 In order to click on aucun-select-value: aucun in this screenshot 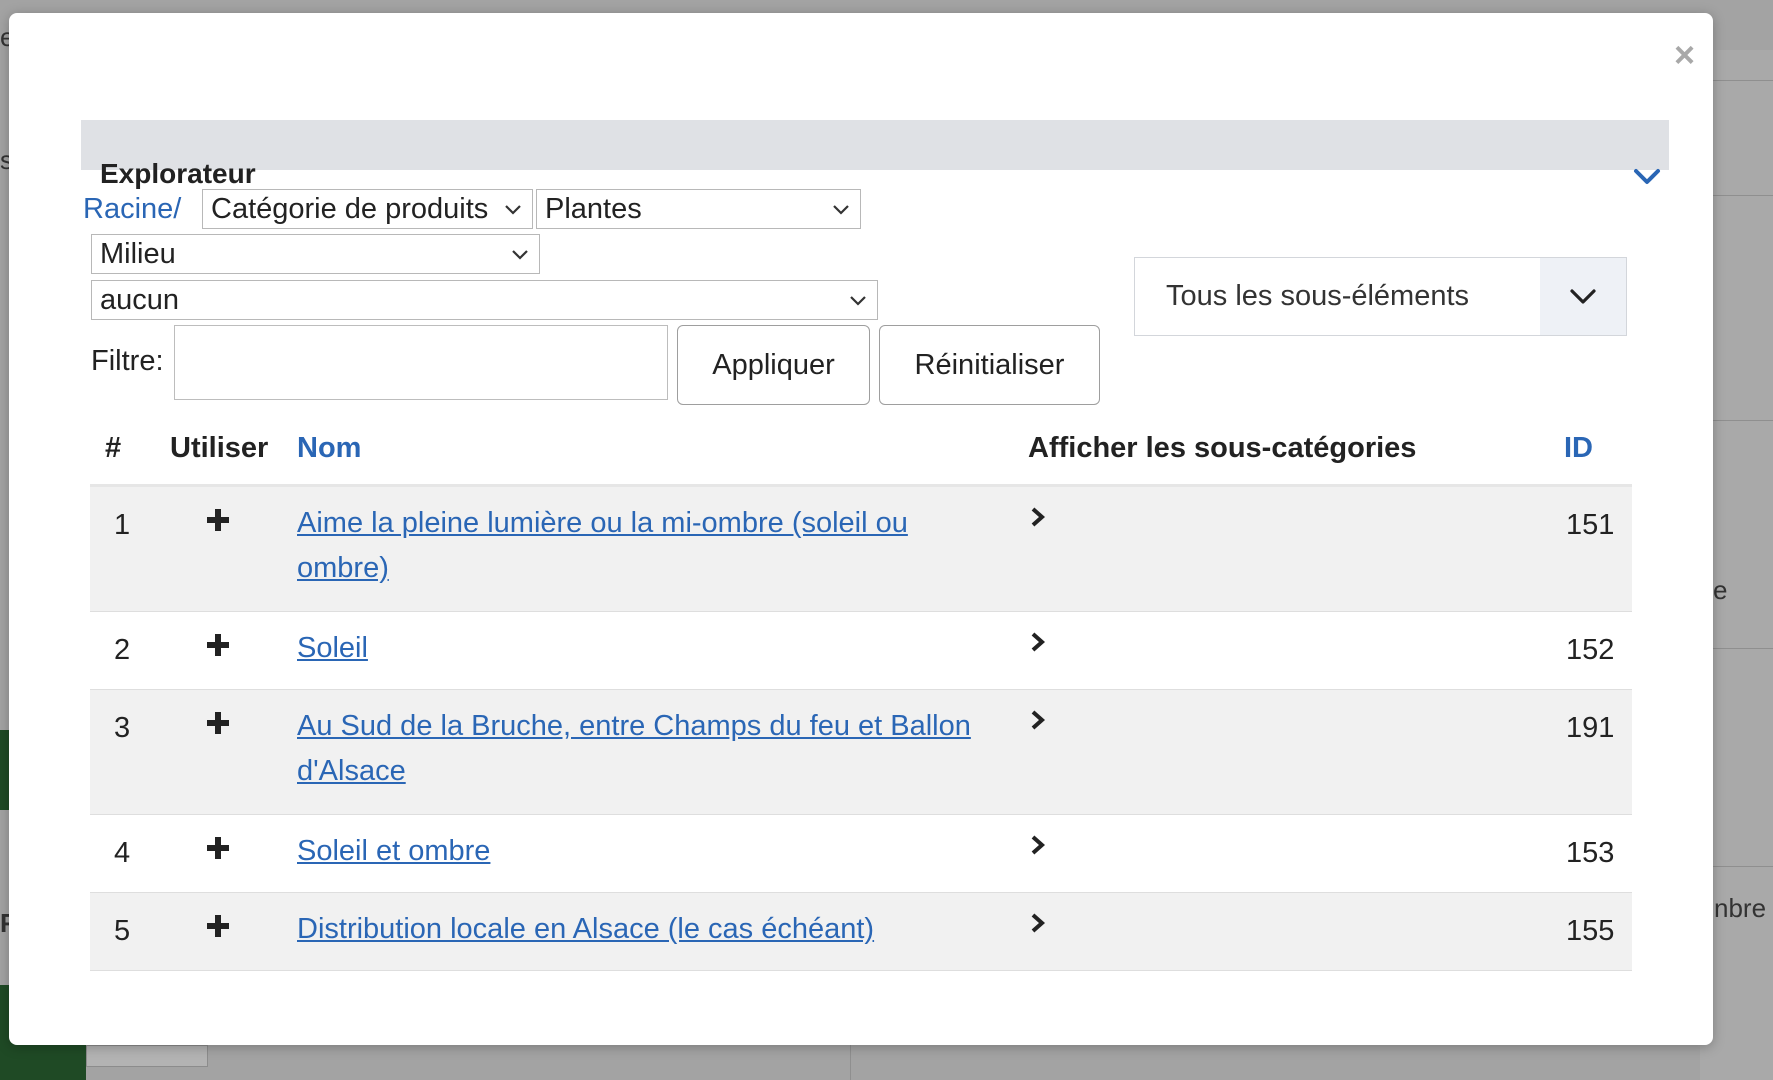, I will do `click(140, 300)`.